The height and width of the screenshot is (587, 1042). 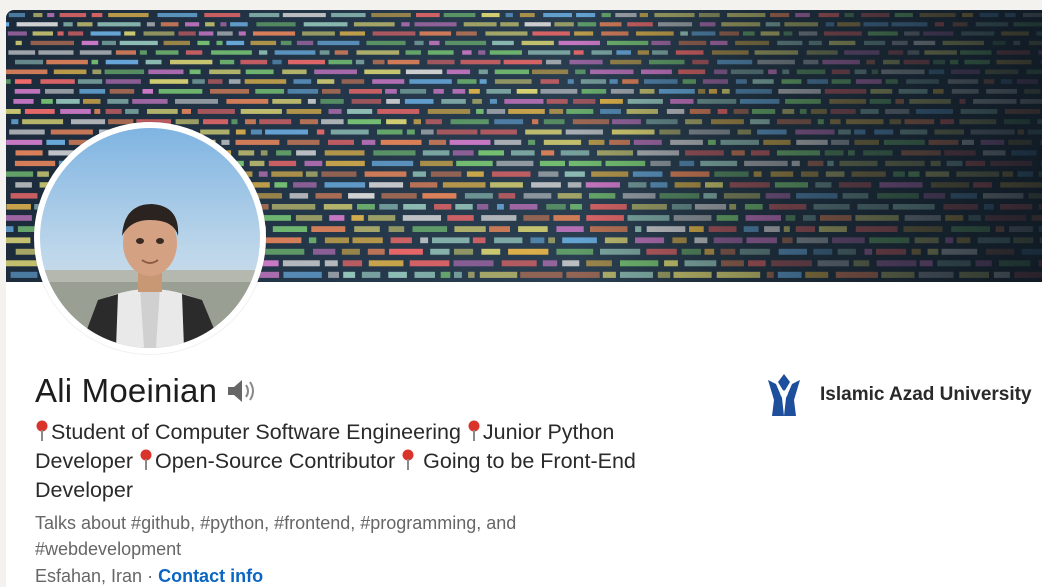 I want to click on location: Esfahan, Iran, so click(x=89, y=576).